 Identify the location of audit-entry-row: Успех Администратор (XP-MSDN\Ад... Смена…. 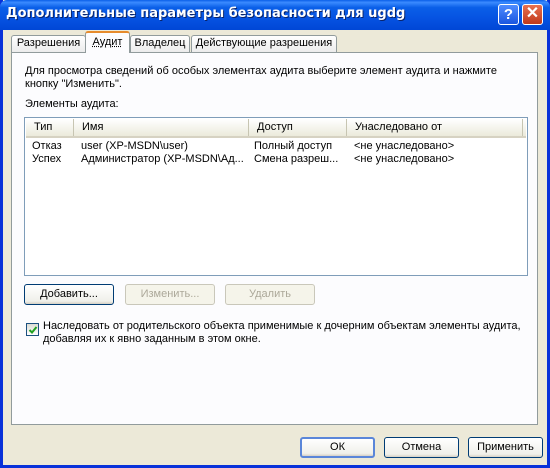
(276, 159).